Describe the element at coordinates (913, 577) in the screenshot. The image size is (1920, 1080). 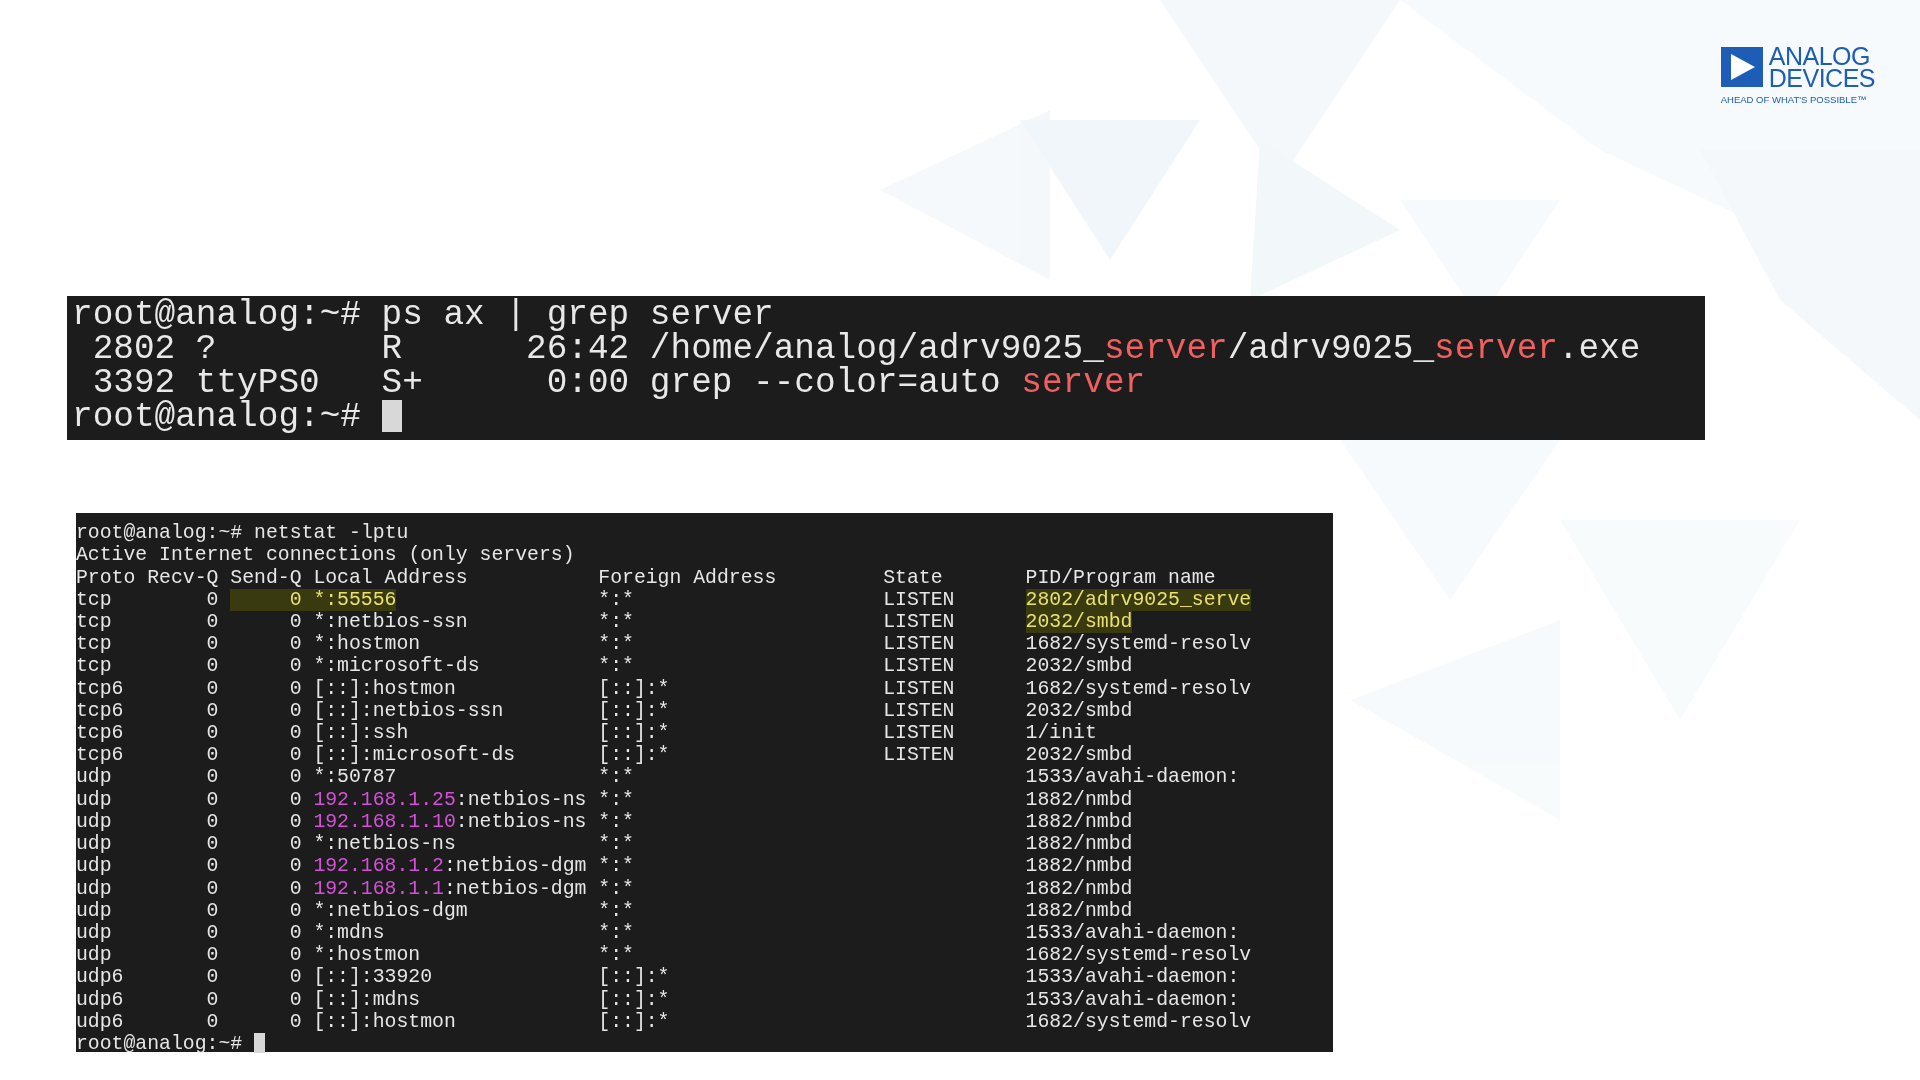
I see `column-header: State` at that location.